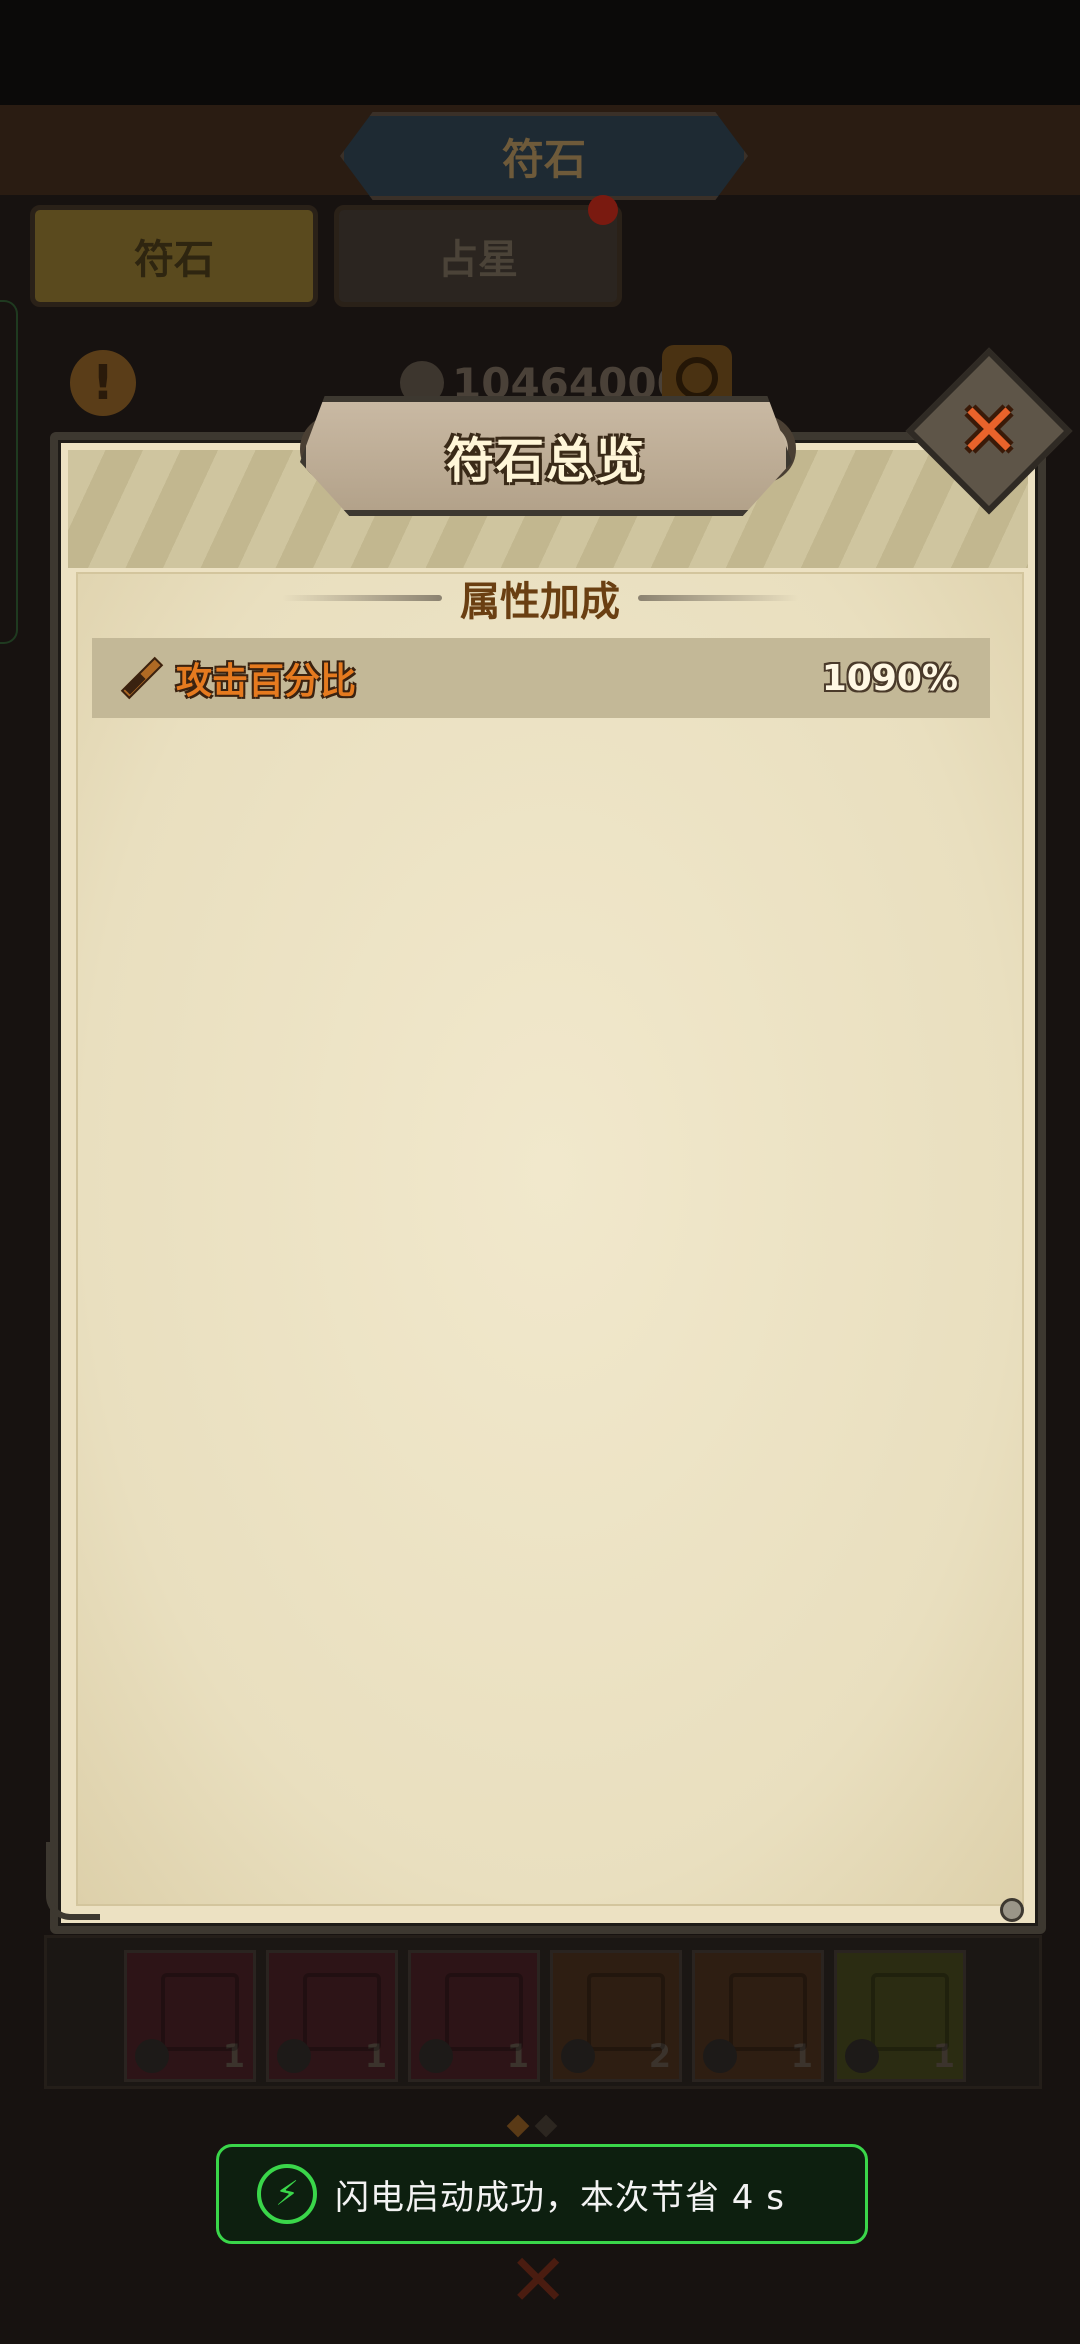  What do you see at coordinates (603, 210) in the screenshot?
I see `notification-dot` at bounding box center [603, 210].